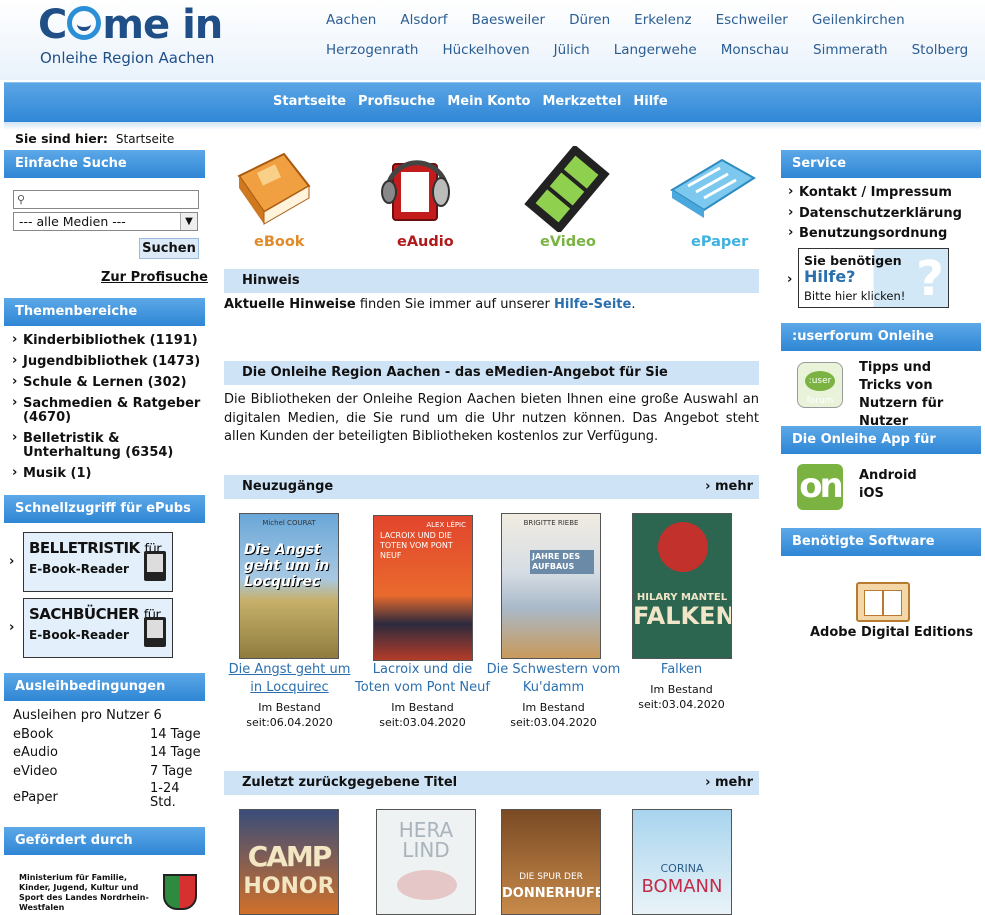  What do you see at coordinates (820, 487) in the screenshot?
I see `onleihe-app-logo: on` at bounding box center [820, 487].